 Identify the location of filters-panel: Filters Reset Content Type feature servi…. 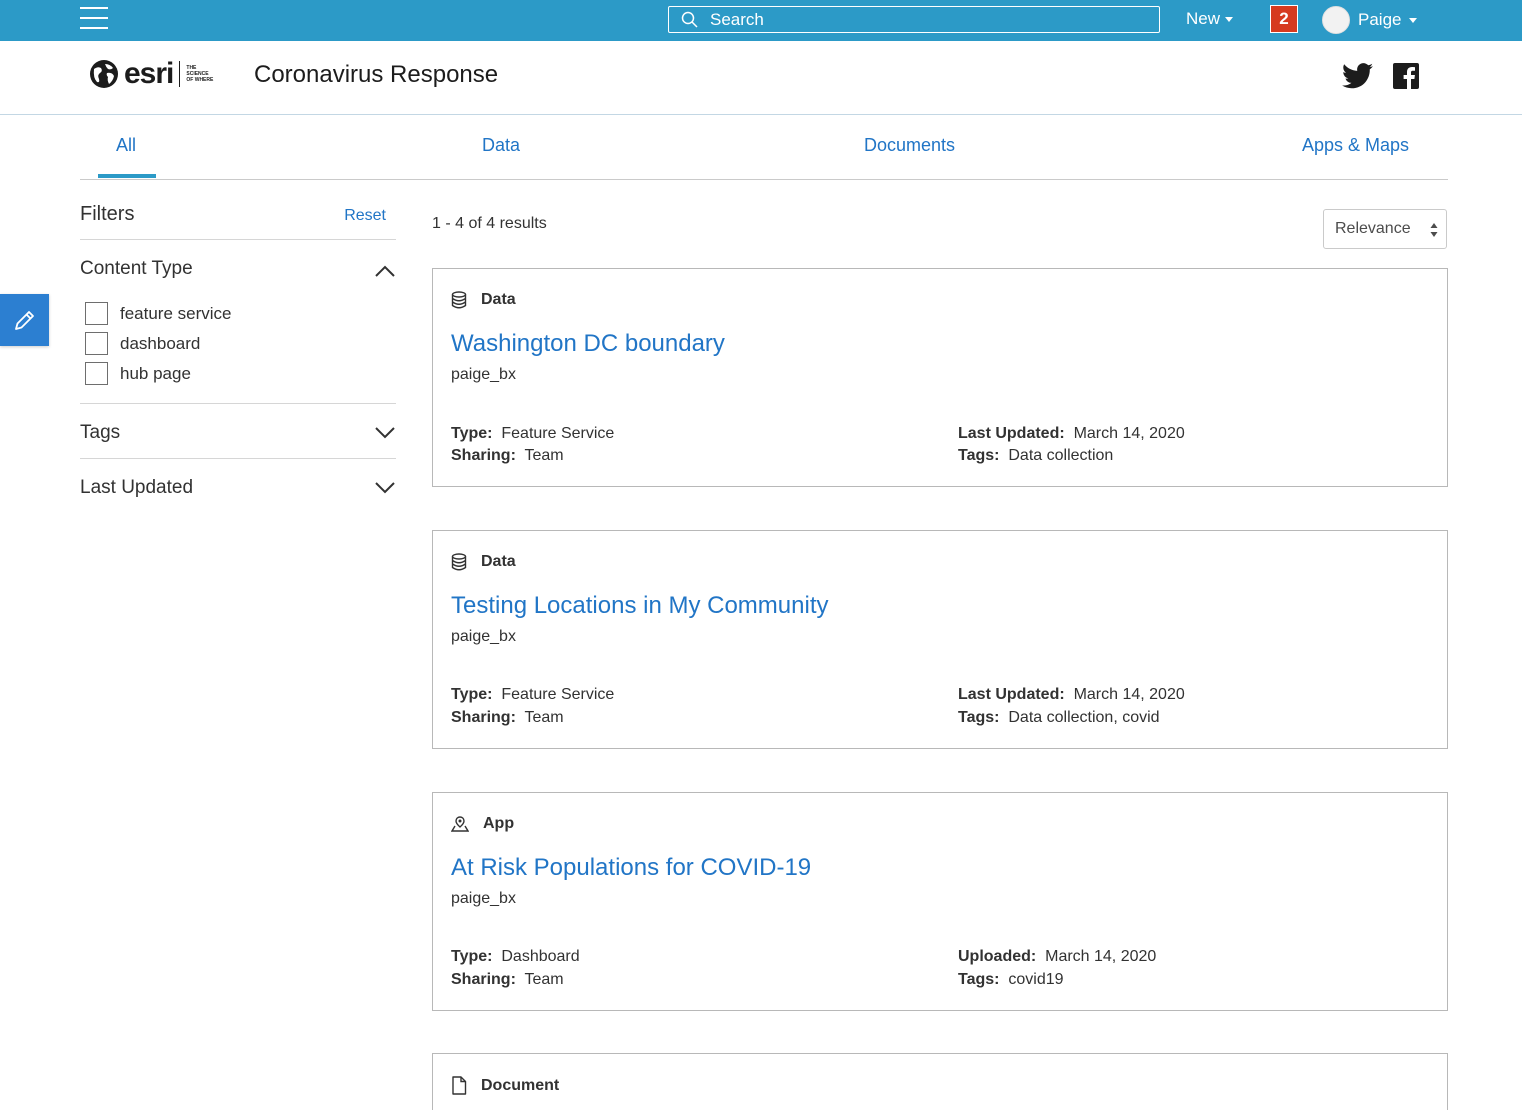
(238, 354).